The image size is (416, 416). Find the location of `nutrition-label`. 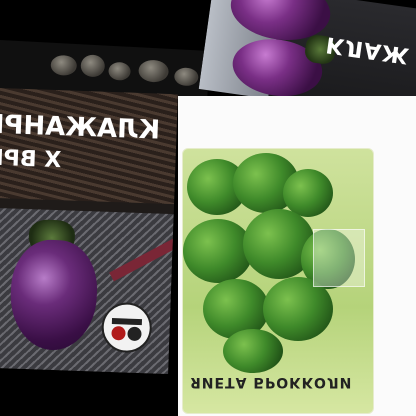

nutrition-label is located at coordinates (339, 258).